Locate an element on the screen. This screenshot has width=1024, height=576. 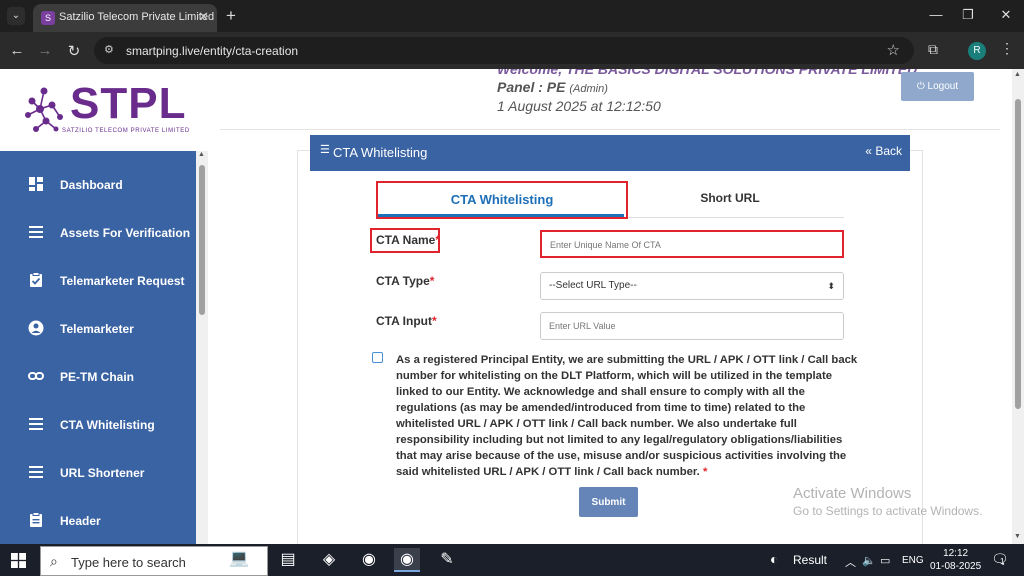
favicon-icon: S is located at coordinates (48, 18).